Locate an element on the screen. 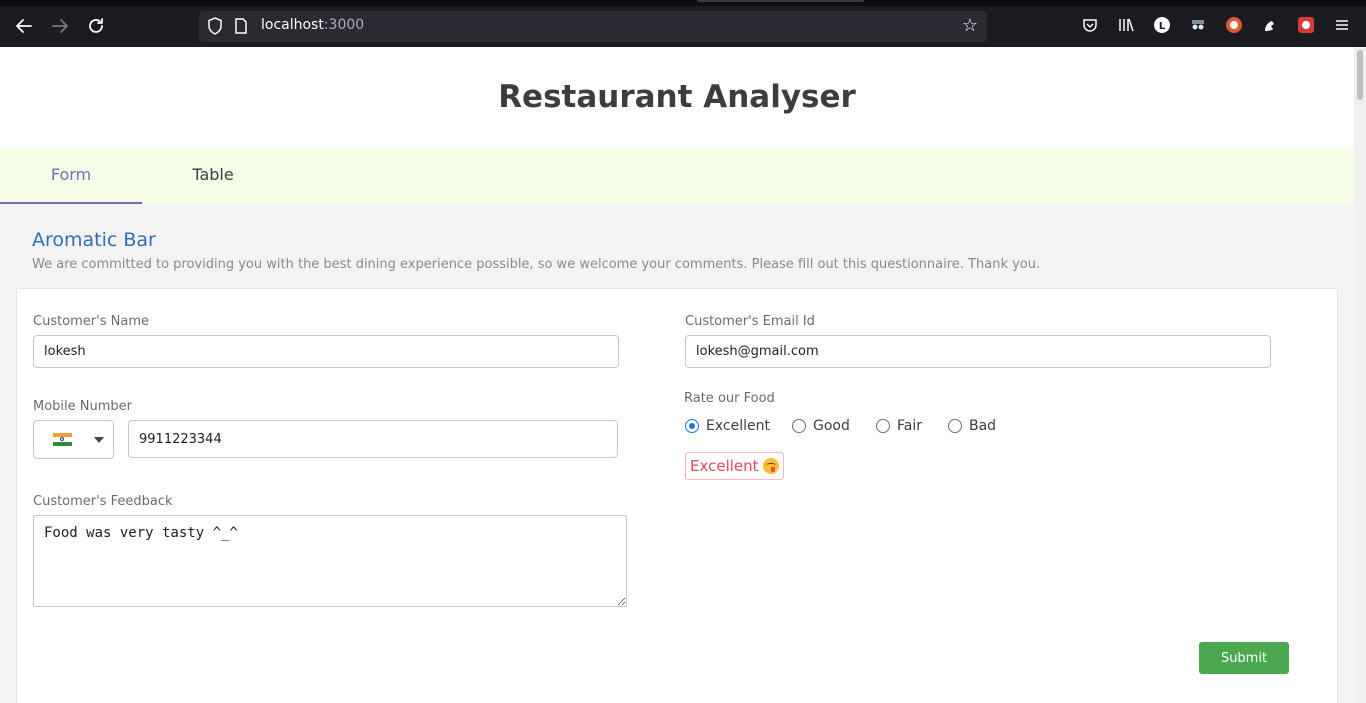  feedback-label: Customer's Feedback is located at coordinates (103, 501).